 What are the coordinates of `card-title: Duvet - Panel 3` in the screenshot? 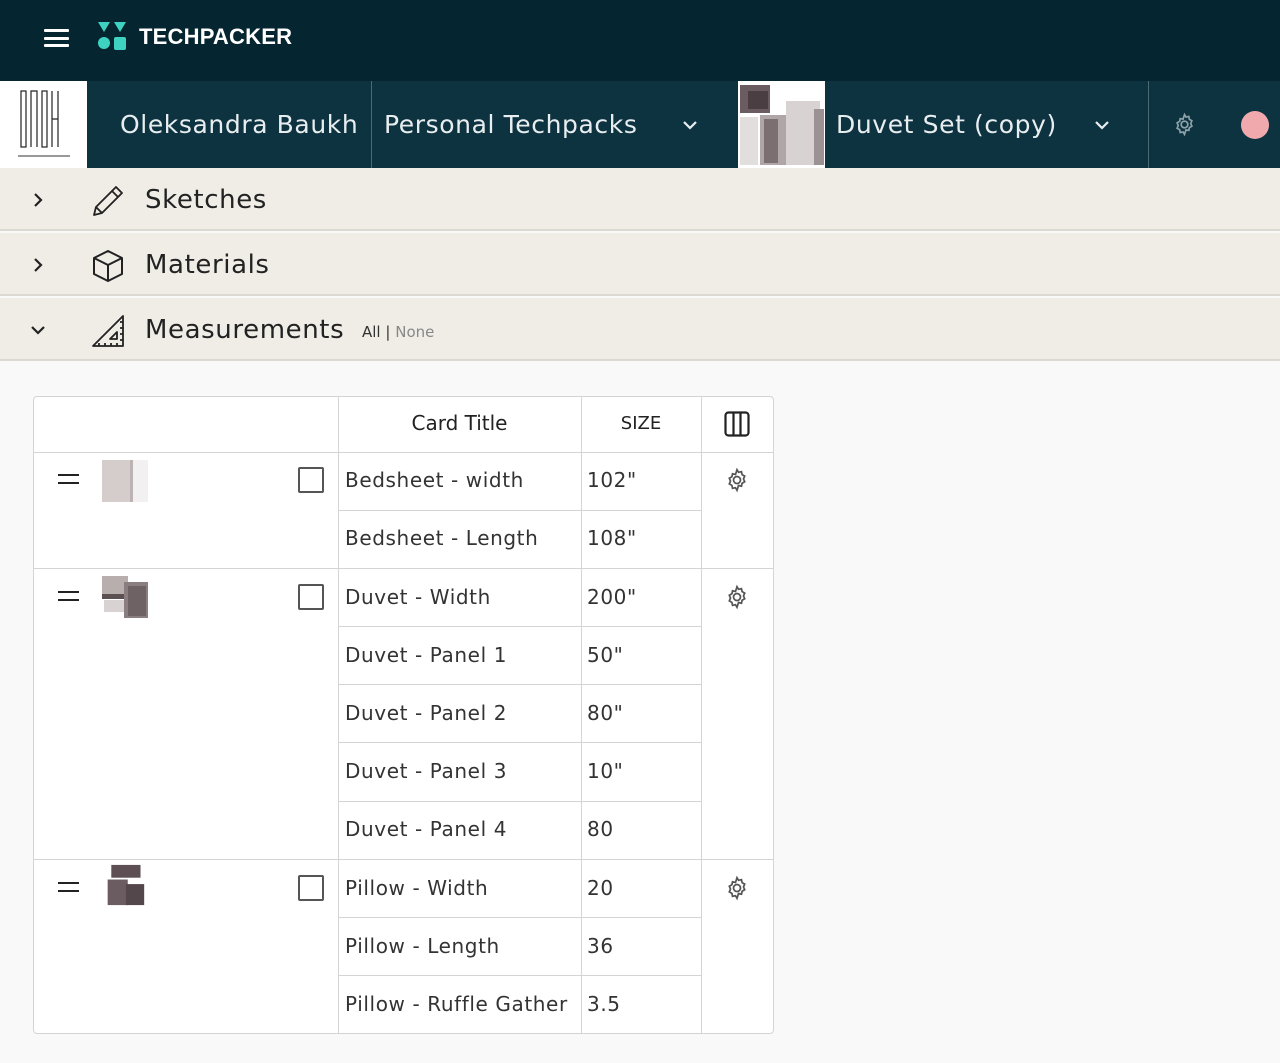 It's located at (426, 771).